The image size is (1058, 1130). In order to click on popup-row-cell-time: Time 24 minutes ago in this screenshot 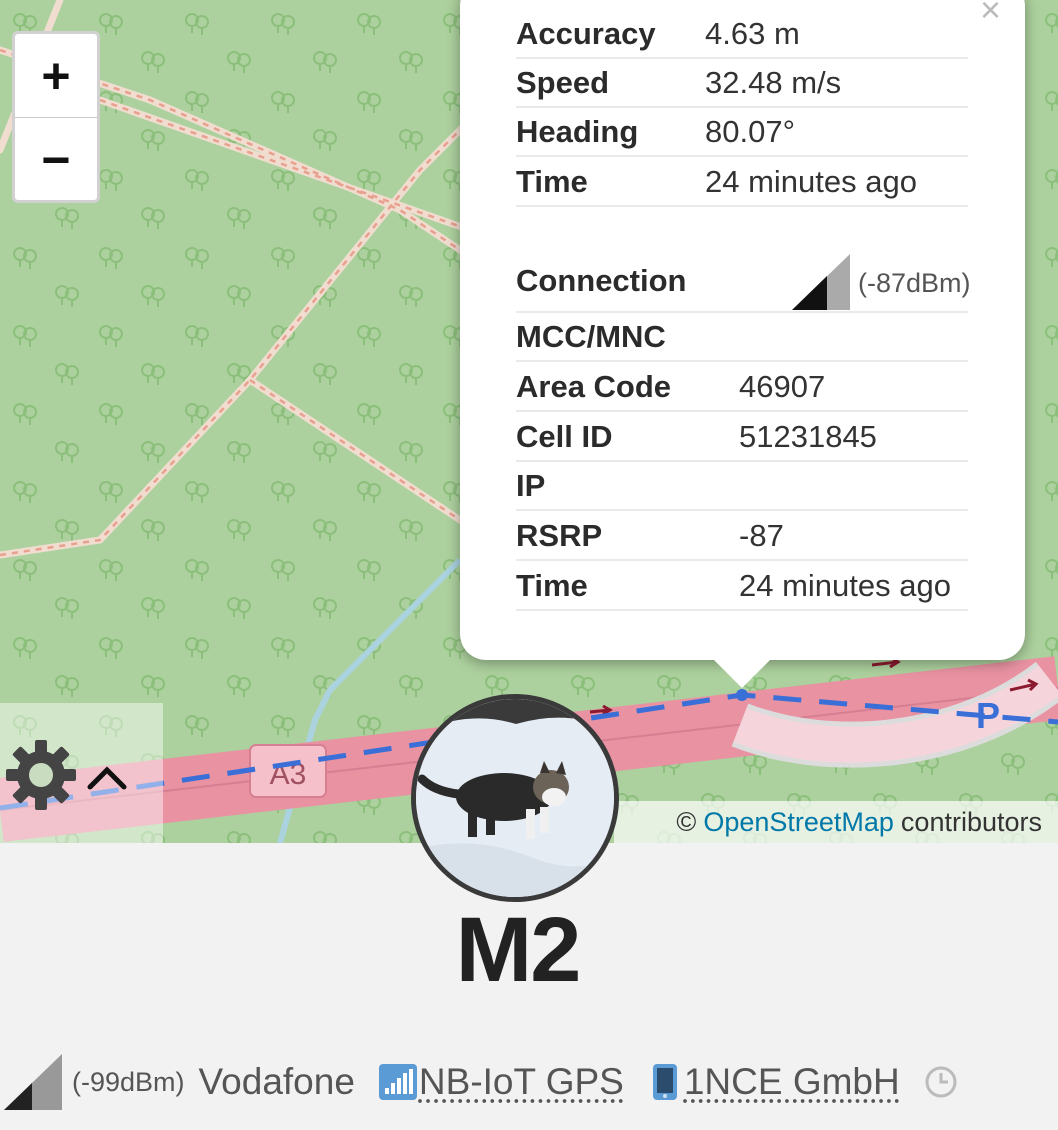, I will do `click(742, 586)`.